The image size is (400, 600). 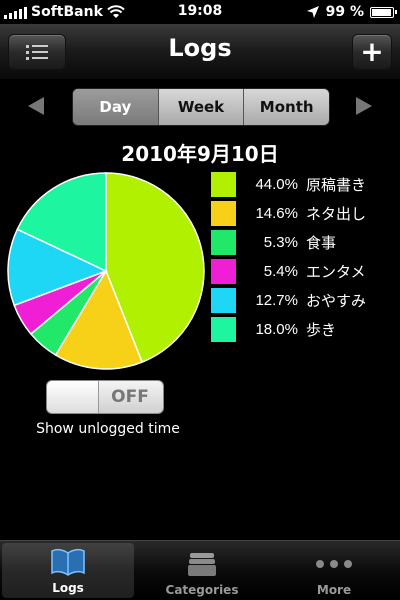 What do you see at coordinates (116, 107) in the screenshot?
I see `segment-day: Day` at bounding box center [116, 107].